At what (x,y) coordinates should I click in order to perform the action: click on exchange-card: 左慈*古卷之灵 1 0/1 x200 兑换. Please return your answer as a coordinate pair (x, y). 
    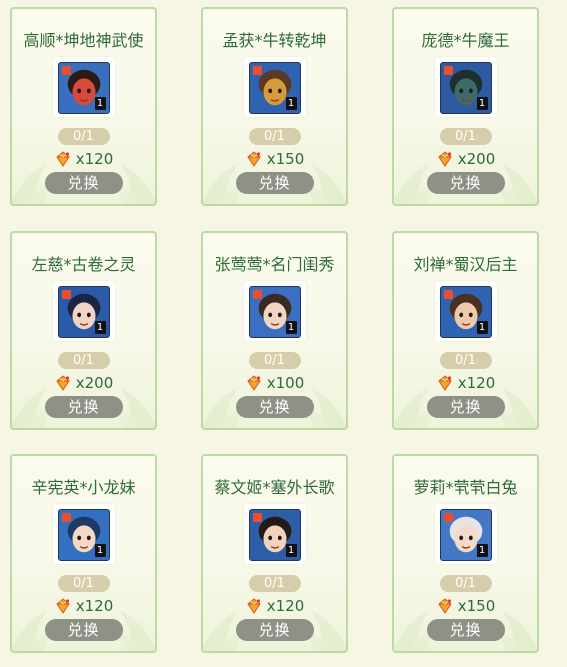
    Looking at the image, I should click on (83, 330).